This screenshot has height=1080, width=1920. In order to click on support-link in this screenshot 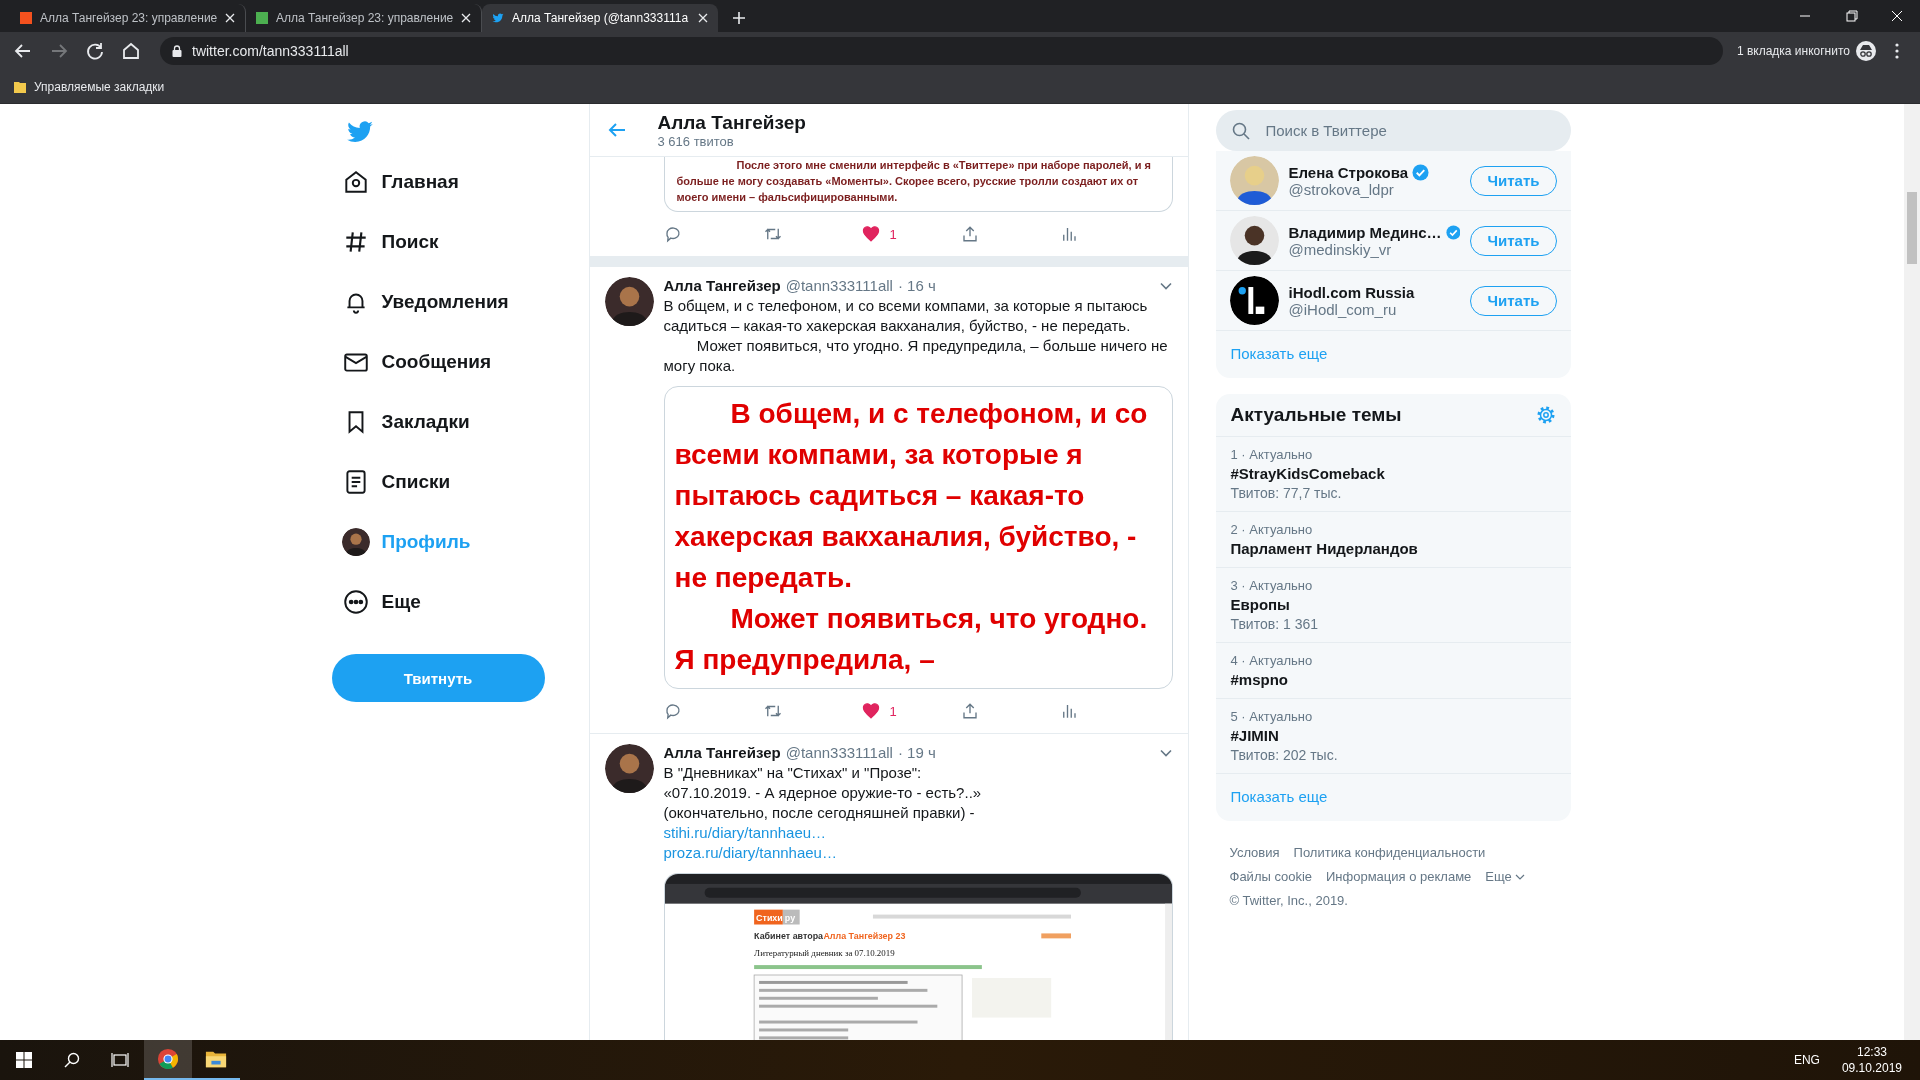, I will do `click(1055, 936)`.